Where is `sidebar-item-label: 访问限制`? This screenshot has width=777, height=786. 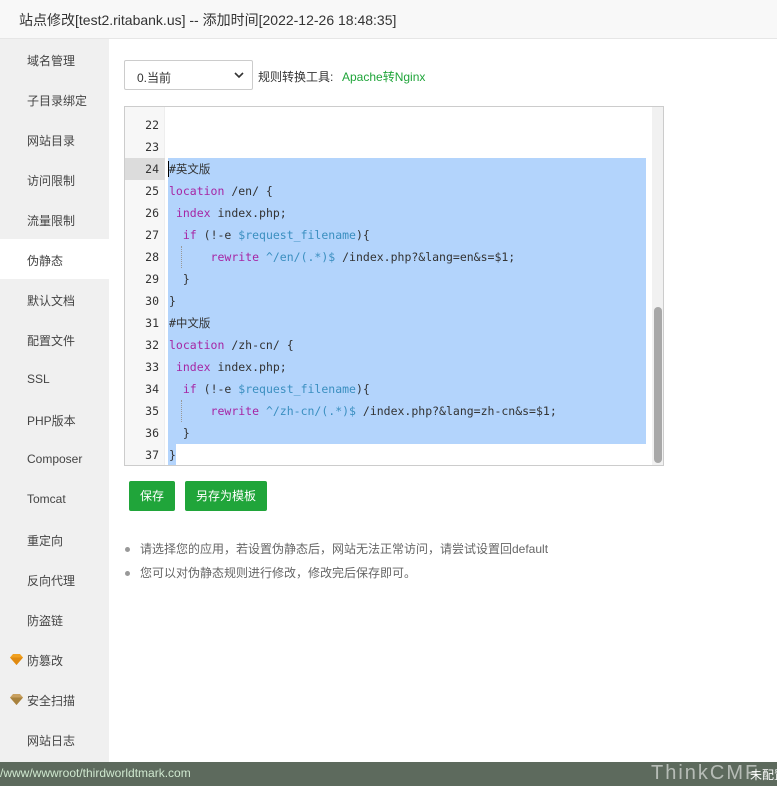
sidebar-item-label: 访问限制 is located at coordinates (51, 181).